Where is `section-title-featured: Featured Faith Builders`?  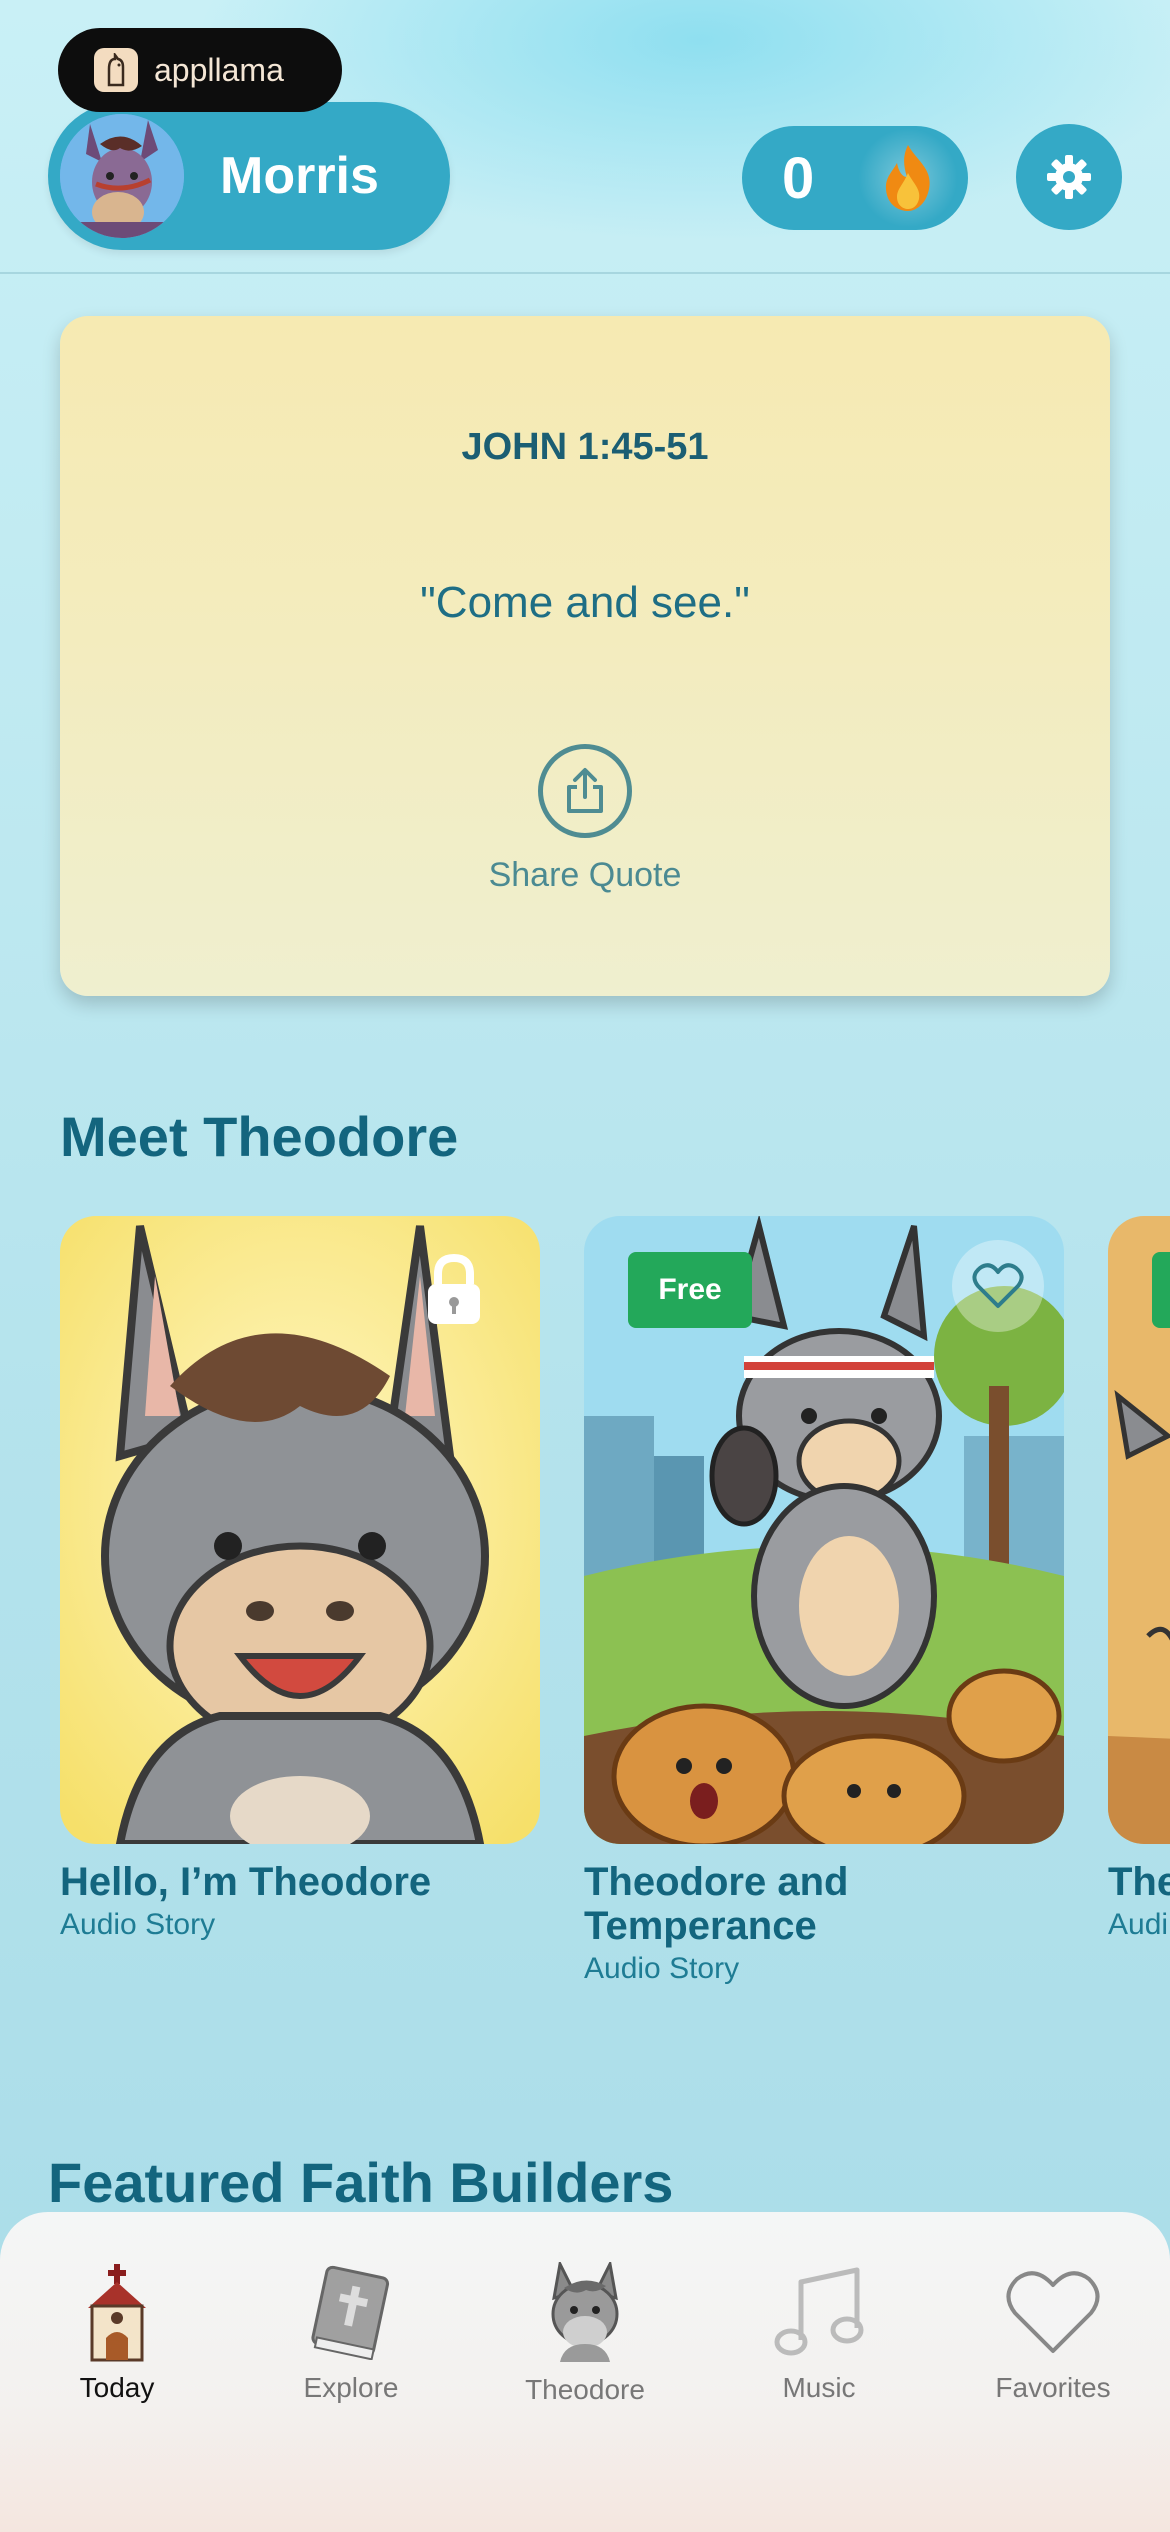
section-title-featured: Featured Faith Builders is located at coordinates (361, 2182).